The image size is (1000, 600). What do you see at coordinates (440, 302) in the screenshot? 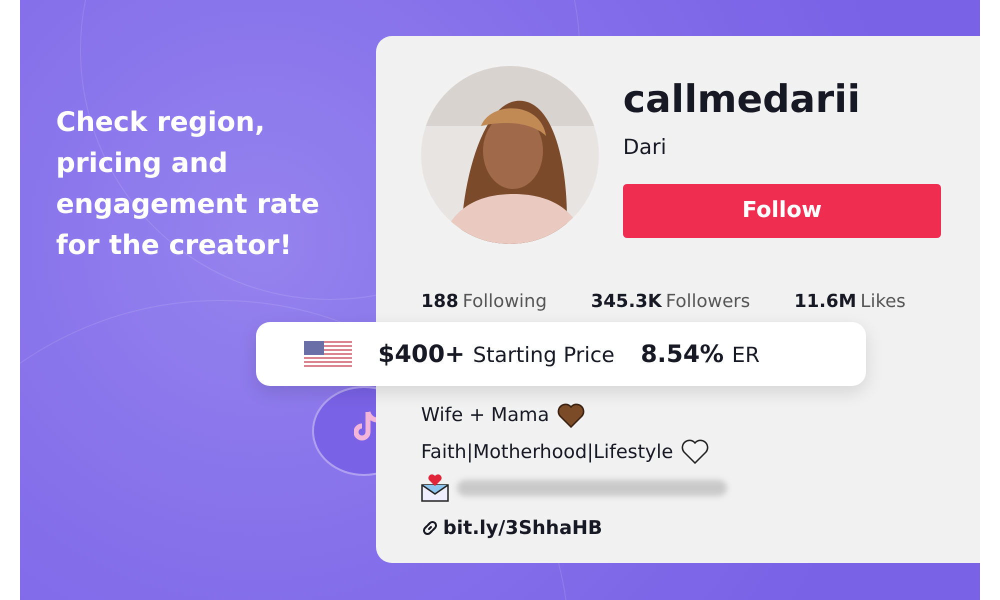
I see `stat-value: 188` at bounding box center [440, 302].